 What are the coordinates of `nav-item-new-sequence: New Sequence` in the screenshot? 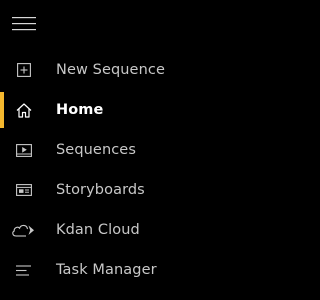 It's located at (128, 70).